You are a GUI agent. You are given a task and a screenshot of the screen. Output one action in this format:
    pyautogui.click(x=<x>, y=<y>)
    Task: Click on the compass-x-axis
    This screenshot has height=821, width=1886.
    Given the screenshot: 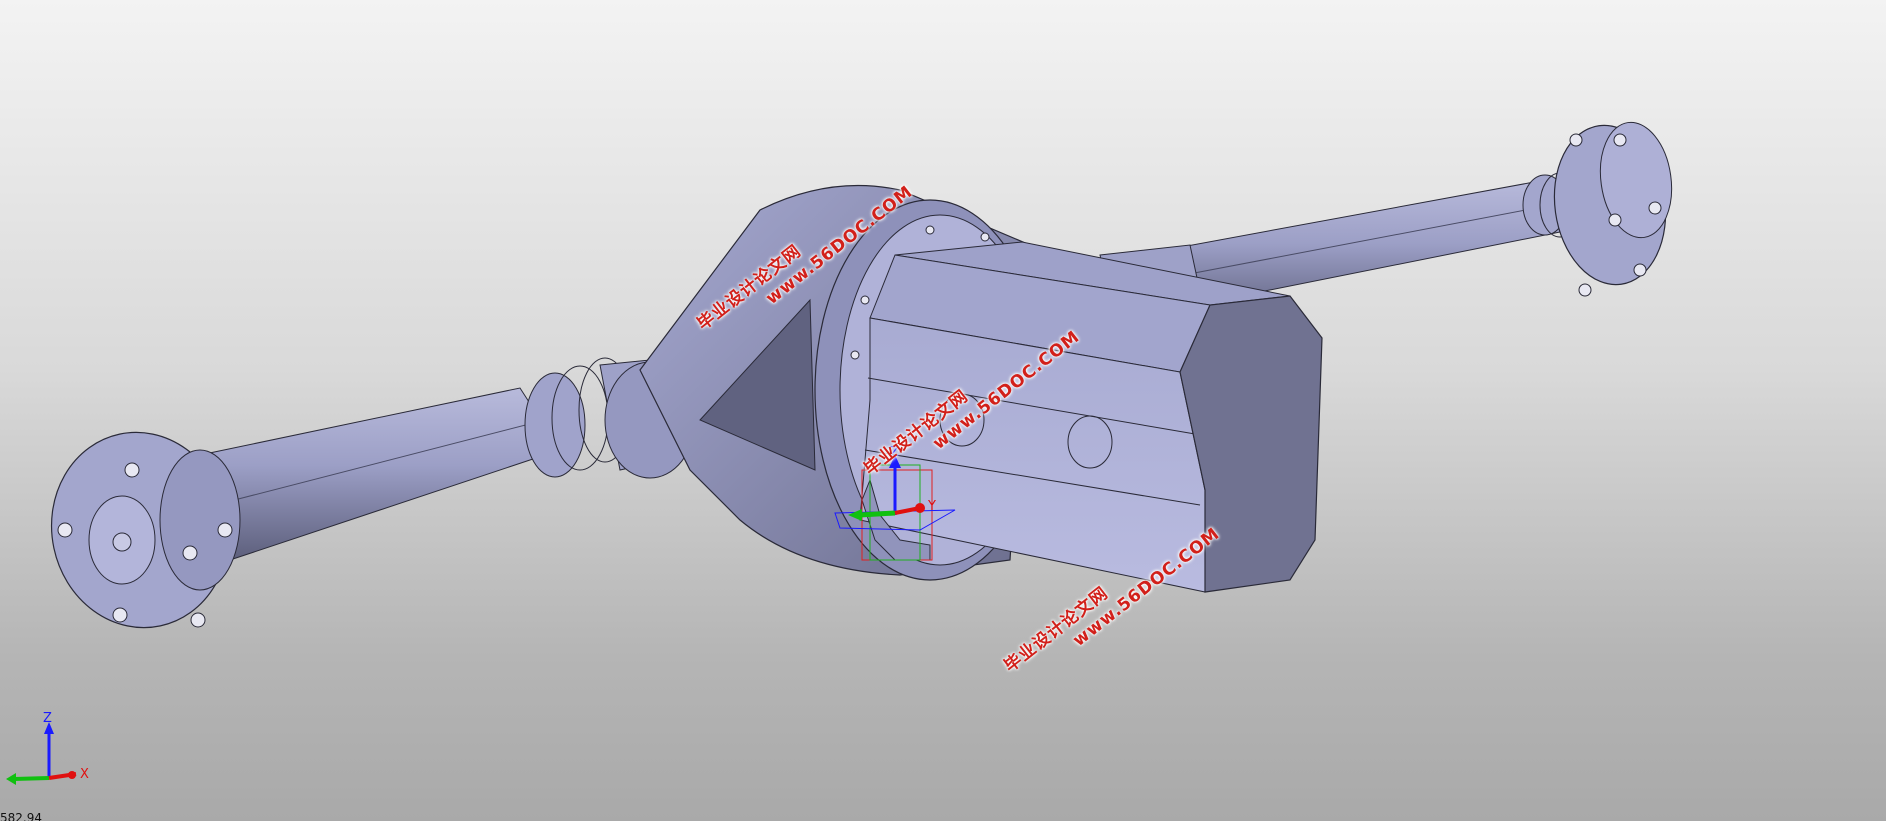 What is the action you would take?
    pyautogui.click(x=877, y=514)
    